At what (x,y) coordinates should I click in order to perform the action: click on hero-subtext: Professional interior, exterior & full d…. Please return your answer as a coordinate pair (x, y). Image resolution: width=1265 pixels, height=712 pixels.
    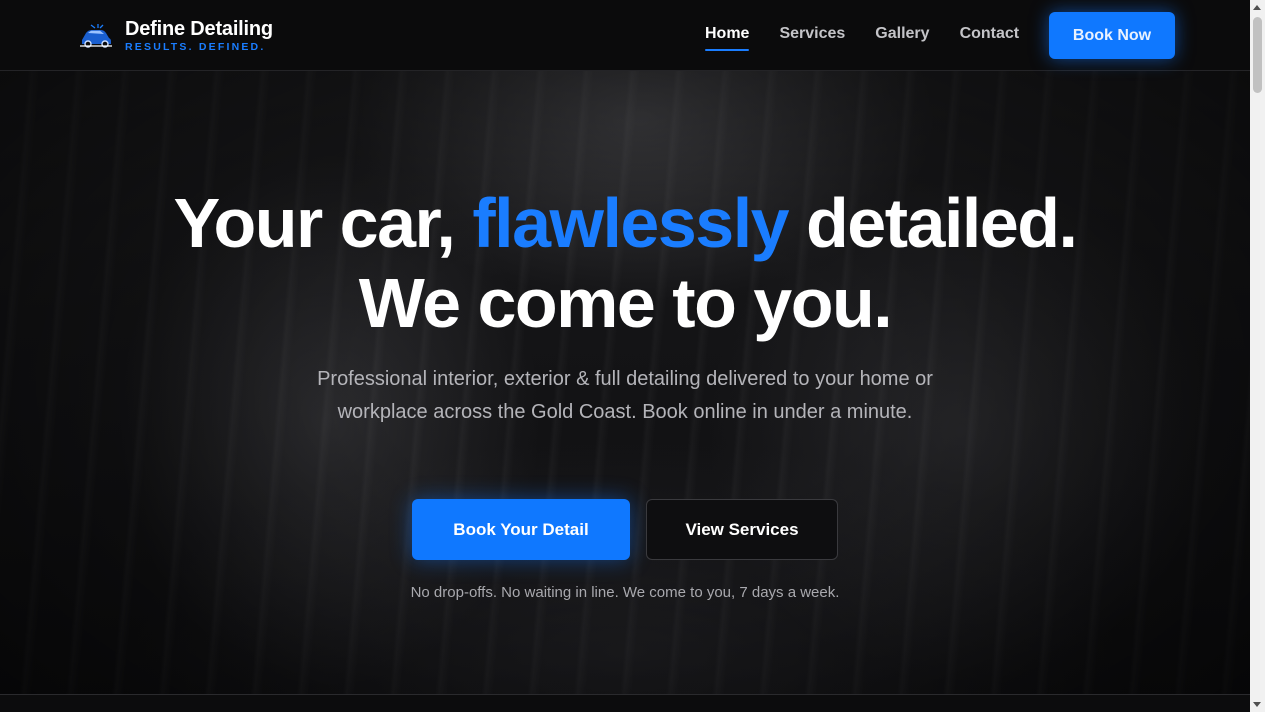
    Looking at the image, I should click on (625, 395).